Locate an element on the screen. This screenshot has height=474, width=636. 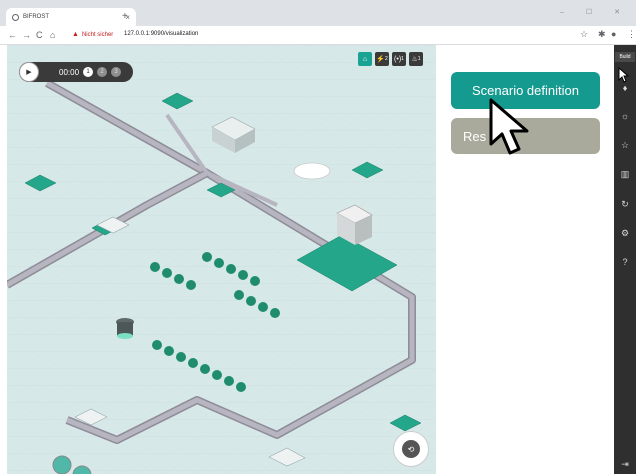
address-bar: 127.0.0.1:9090/visualization is located at coordinates (161, 34).